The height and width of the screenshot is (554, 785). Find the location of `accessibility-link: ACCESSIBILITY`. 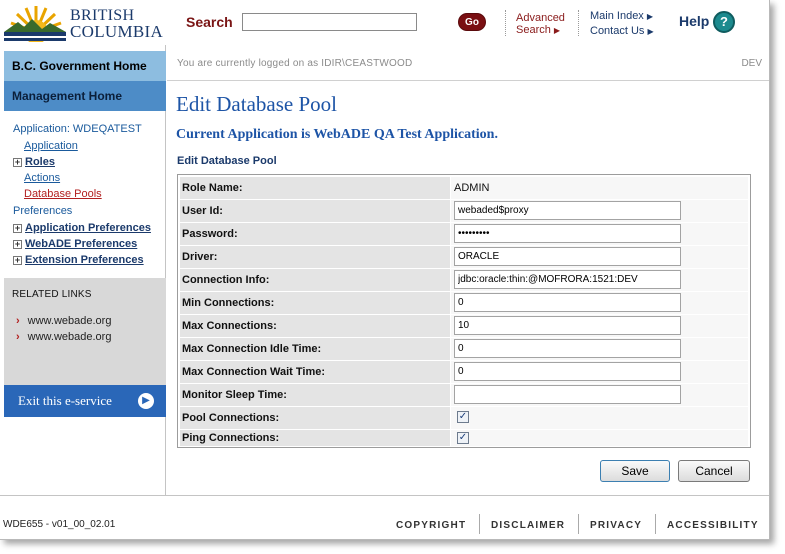

accessibility-link: ACCESSIBILITY is located at coordinates (713, 525).